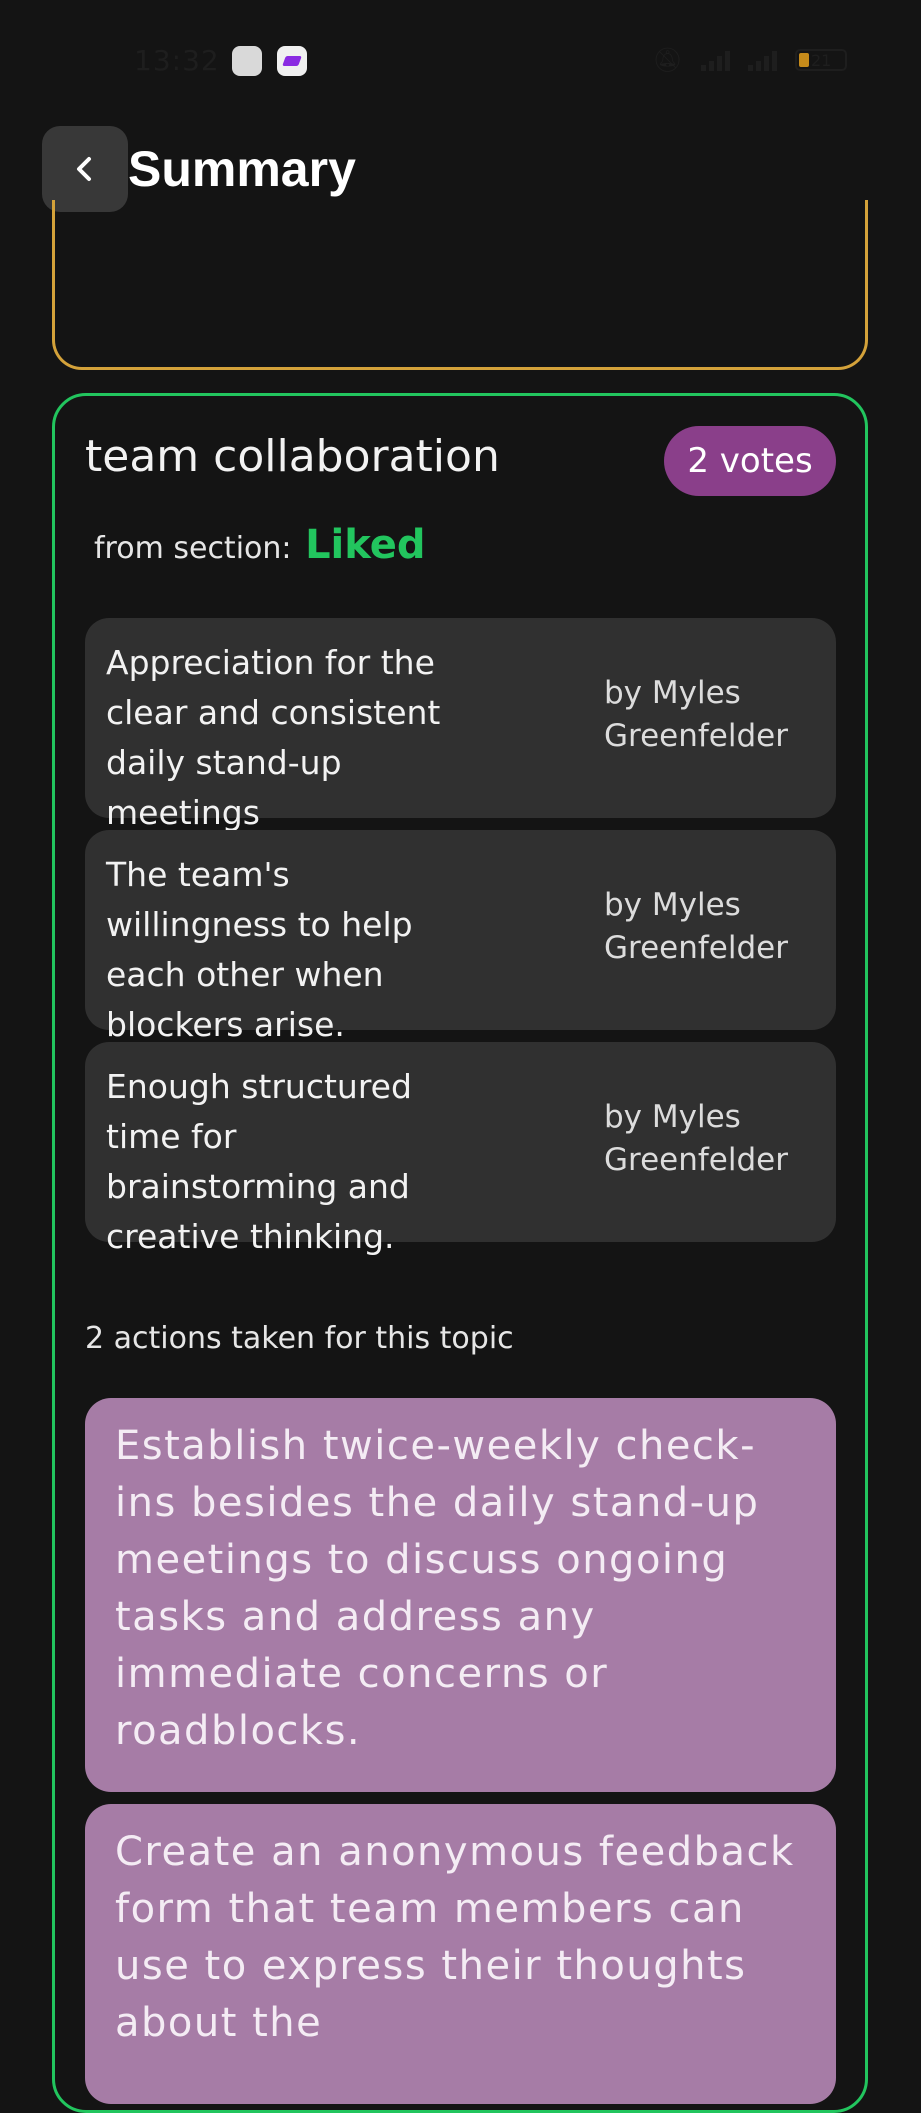 This screenshot has width=921, height=2113. I want to click on status-indicators: 🔕︎ 21, so click(750, 60).